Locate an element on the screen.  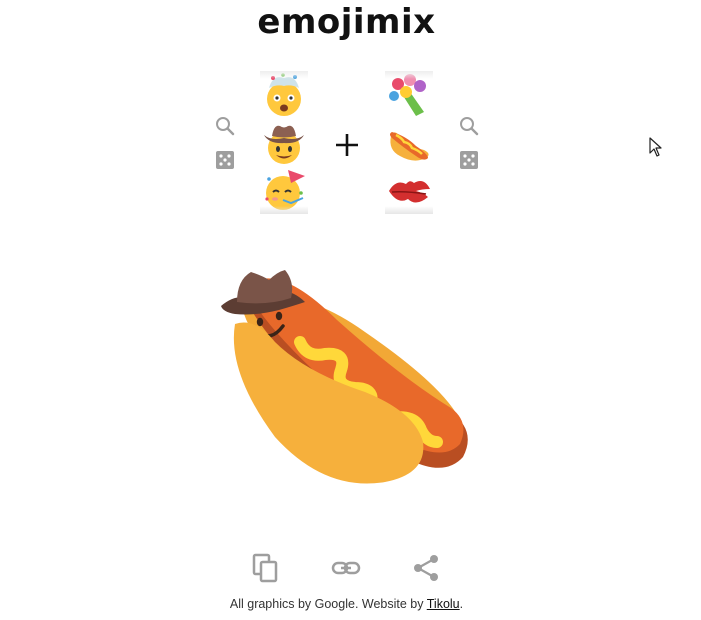
right-emoji-reel is located at coordinates (409, 142).